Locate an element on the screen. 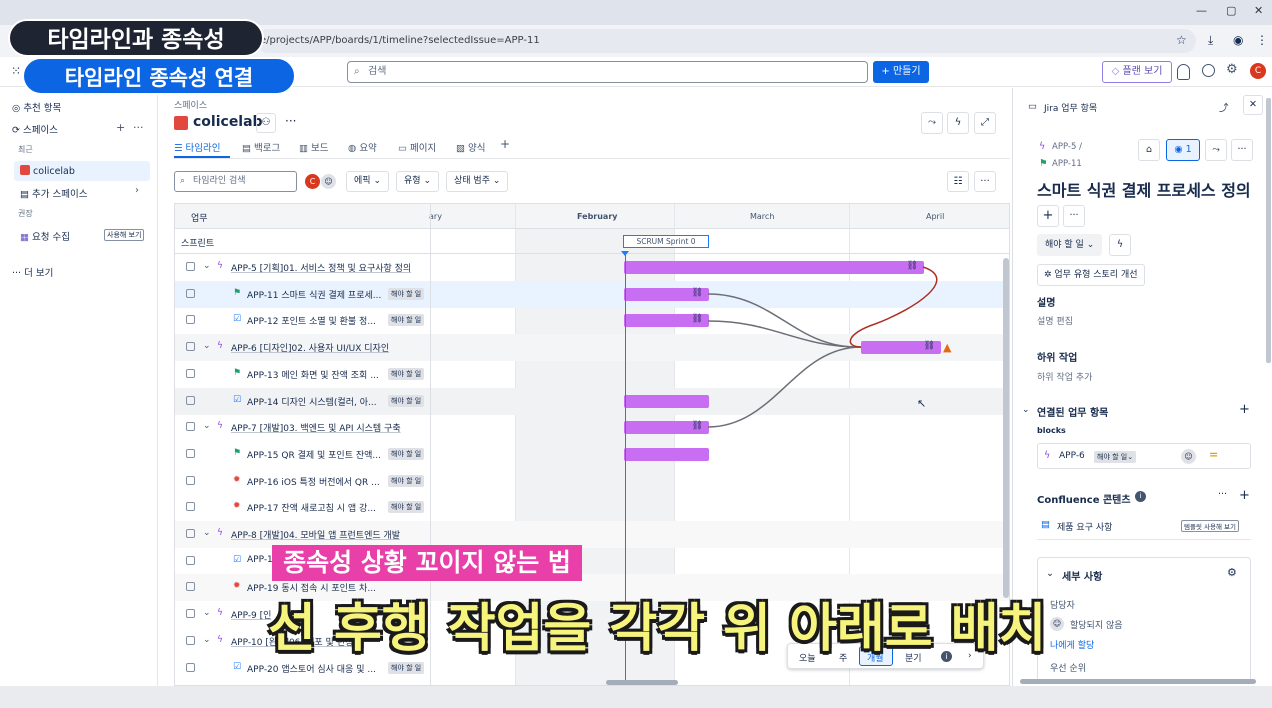  timeline-icon: ☰ is located at coordinates (180, 148).